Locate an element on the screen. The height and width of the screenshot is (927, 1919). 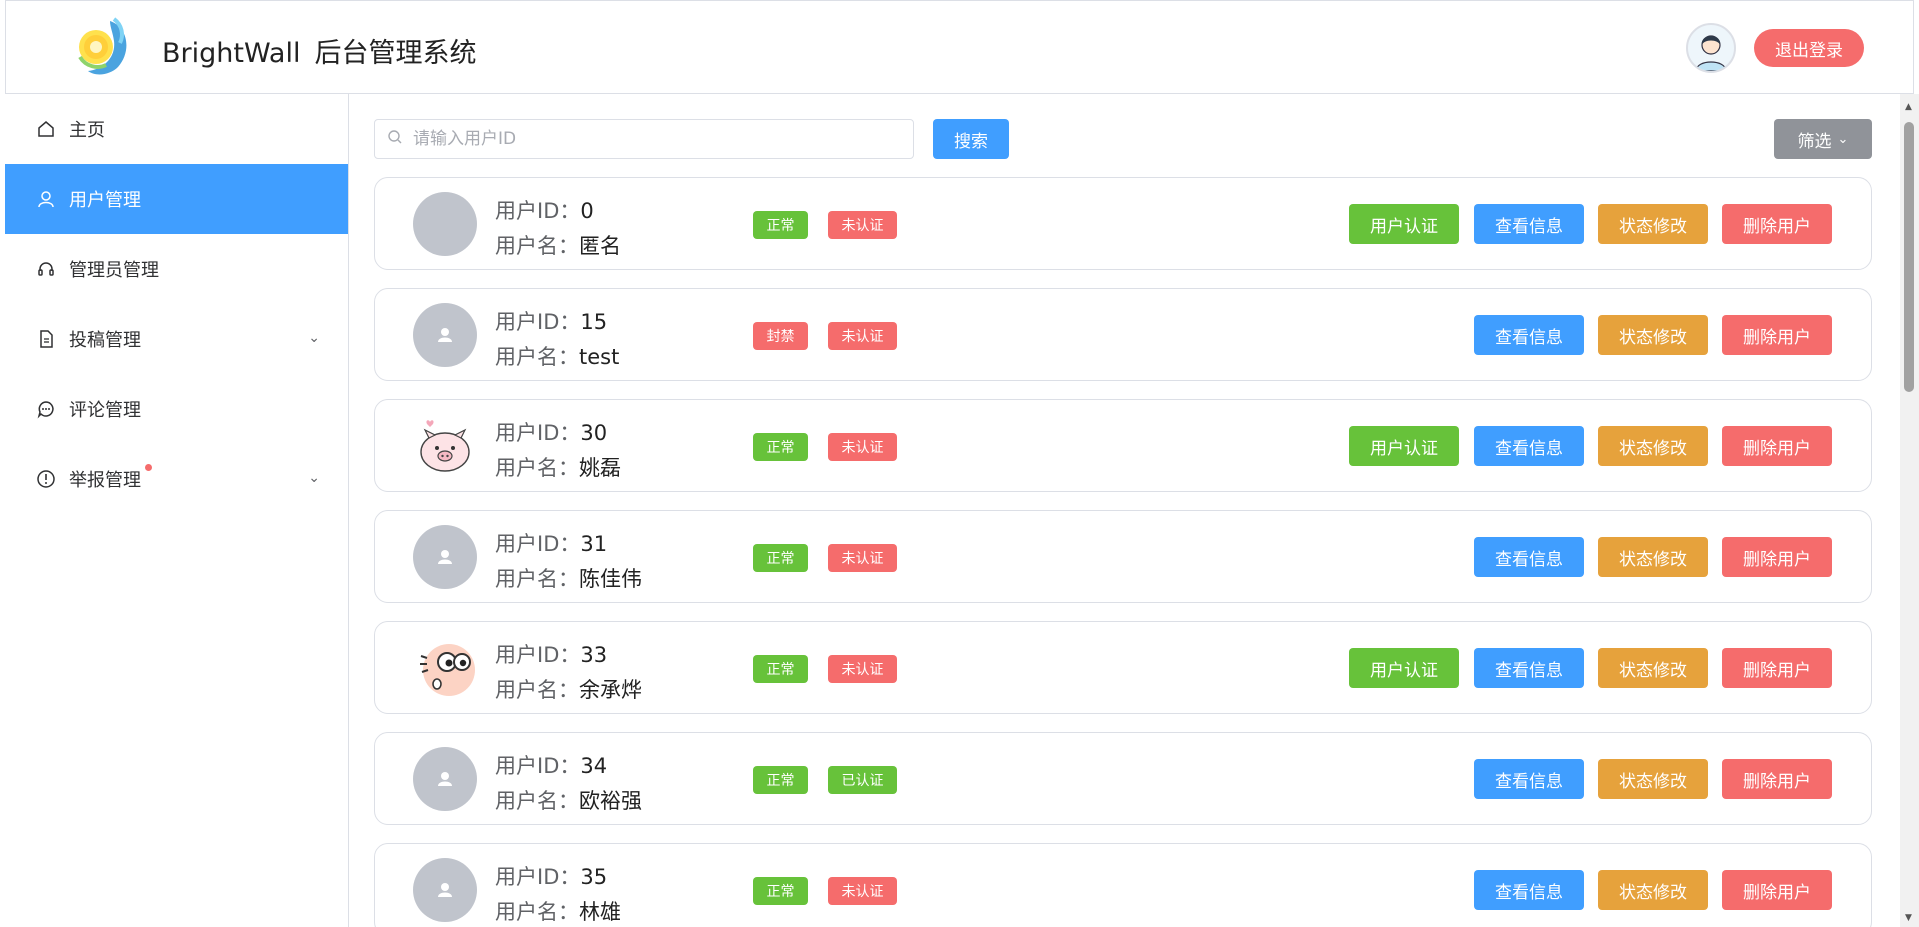
user-id-value: 34 is located at coordinates (594, 766).